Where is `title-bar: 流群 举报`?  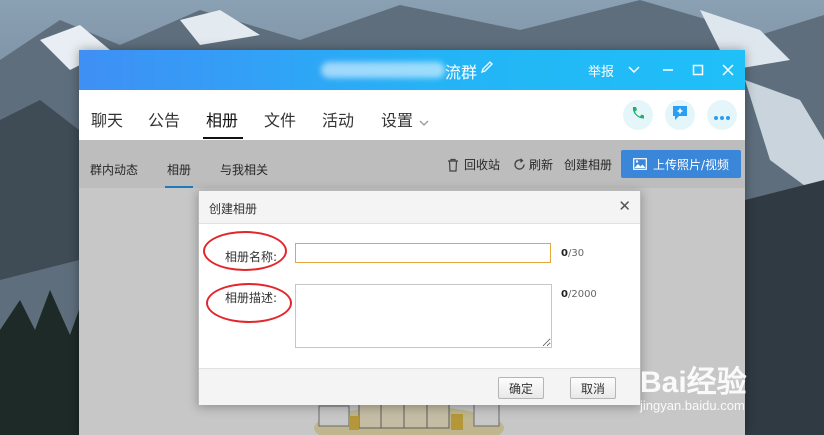 title-bar: 流群 举报 is located at coordinates (412, 70).